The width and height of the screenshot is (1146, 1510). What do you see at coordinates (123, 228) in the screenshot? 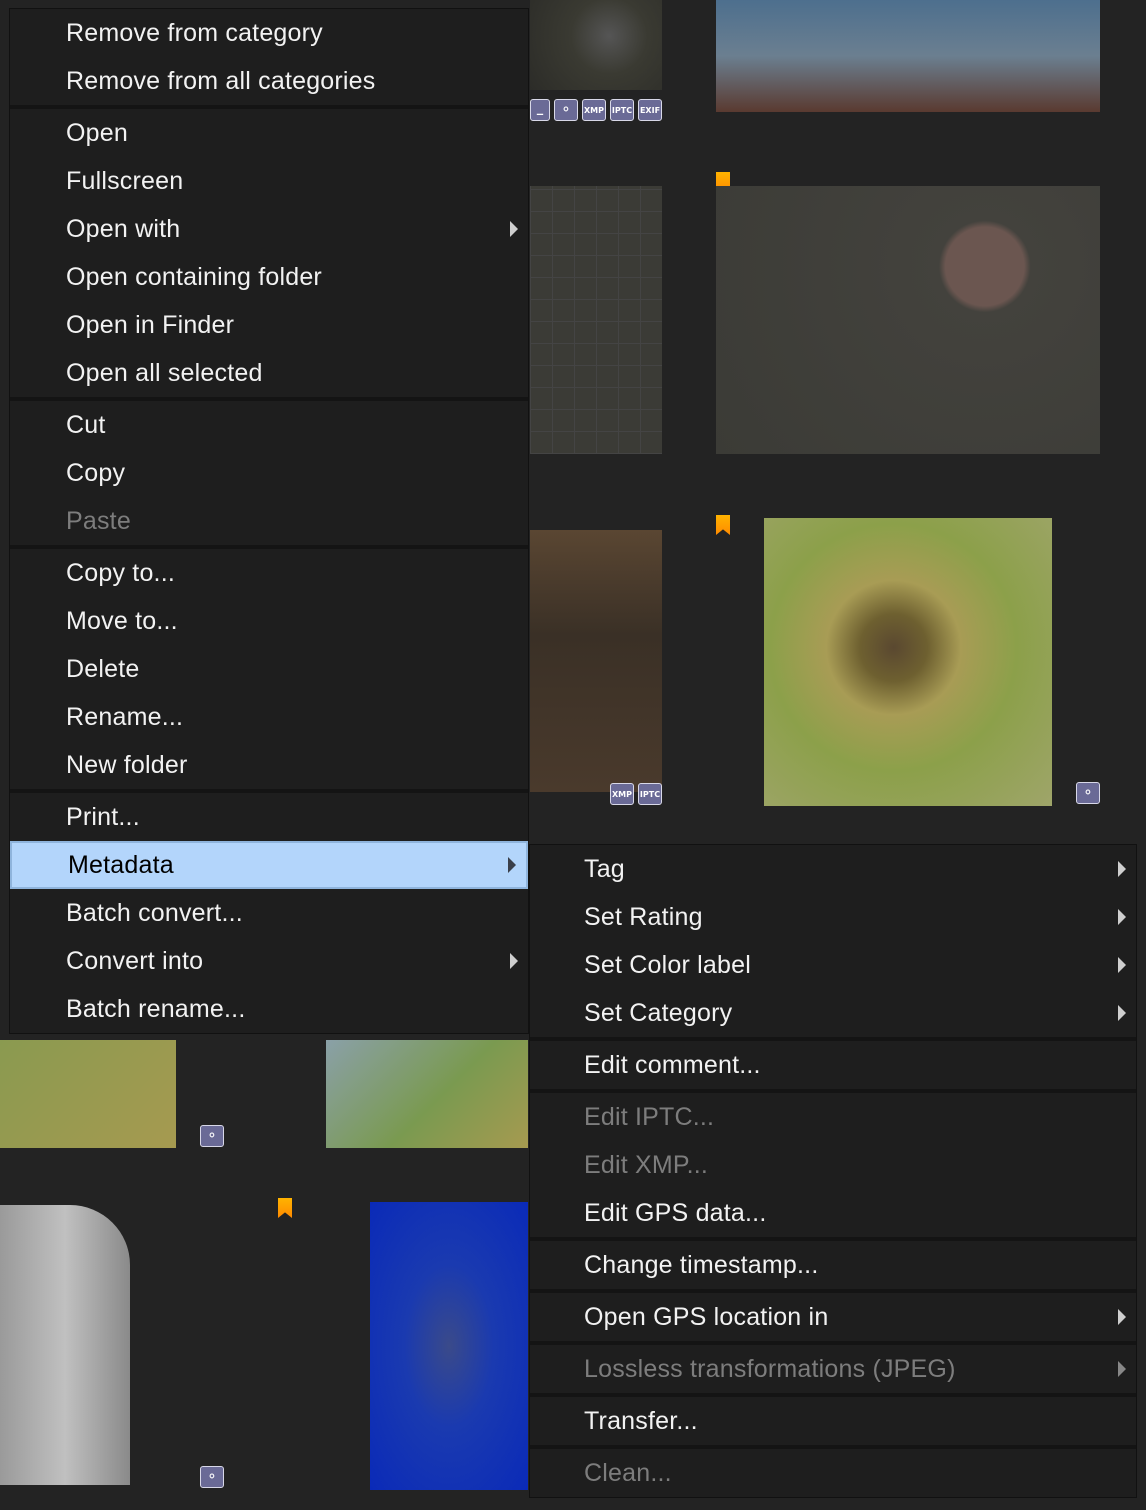
I see `menu-item-label: Open with` at bounding box center [123, 228].